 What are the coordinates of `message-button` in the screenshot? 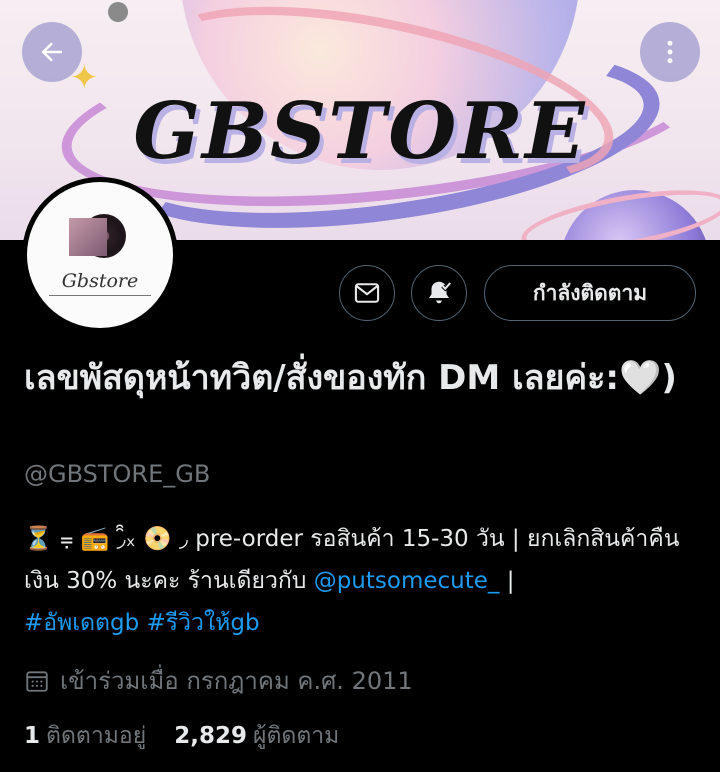 It's located at (367, 293).